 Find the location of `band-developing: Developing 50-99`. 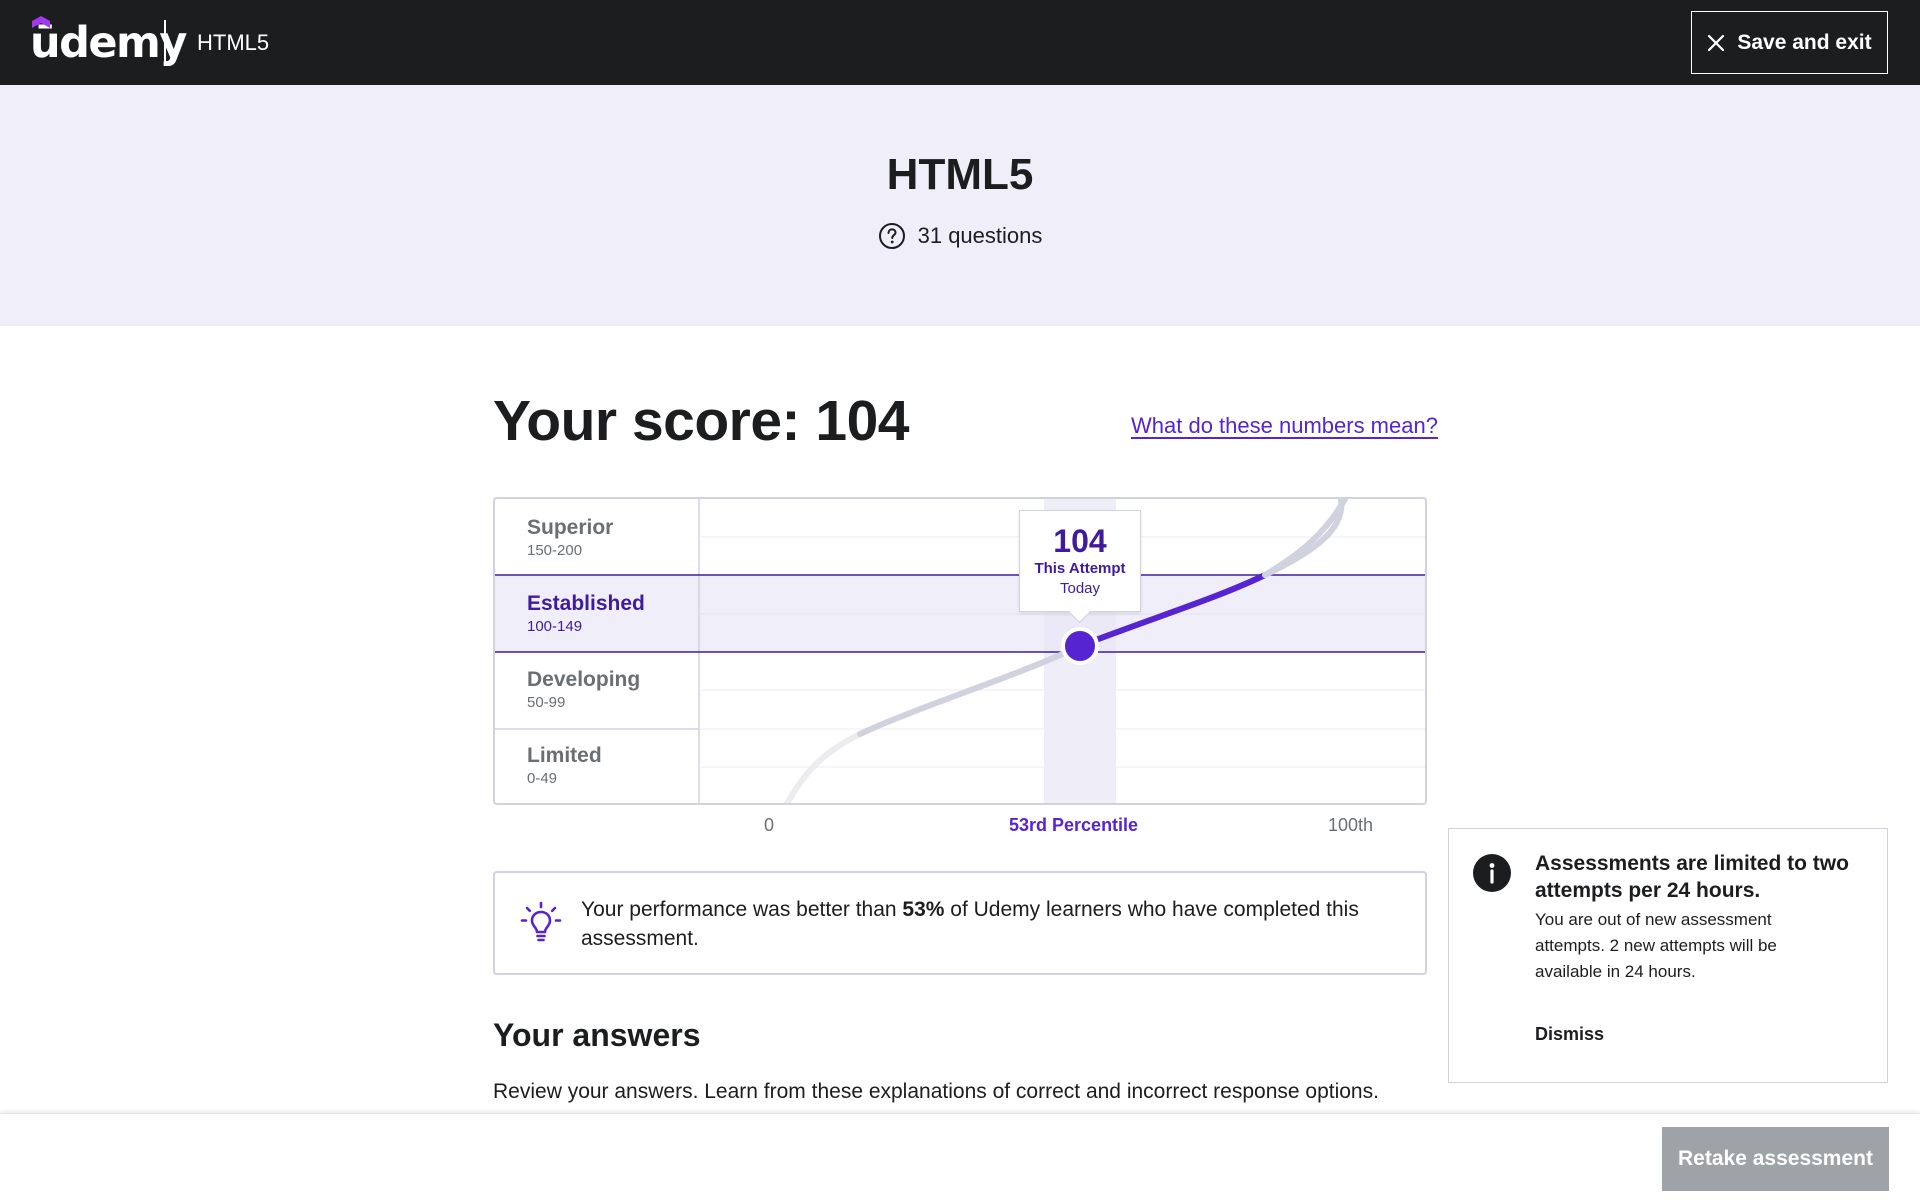

band-developing: Developing 50-99 is located at coordinates (583, 690).